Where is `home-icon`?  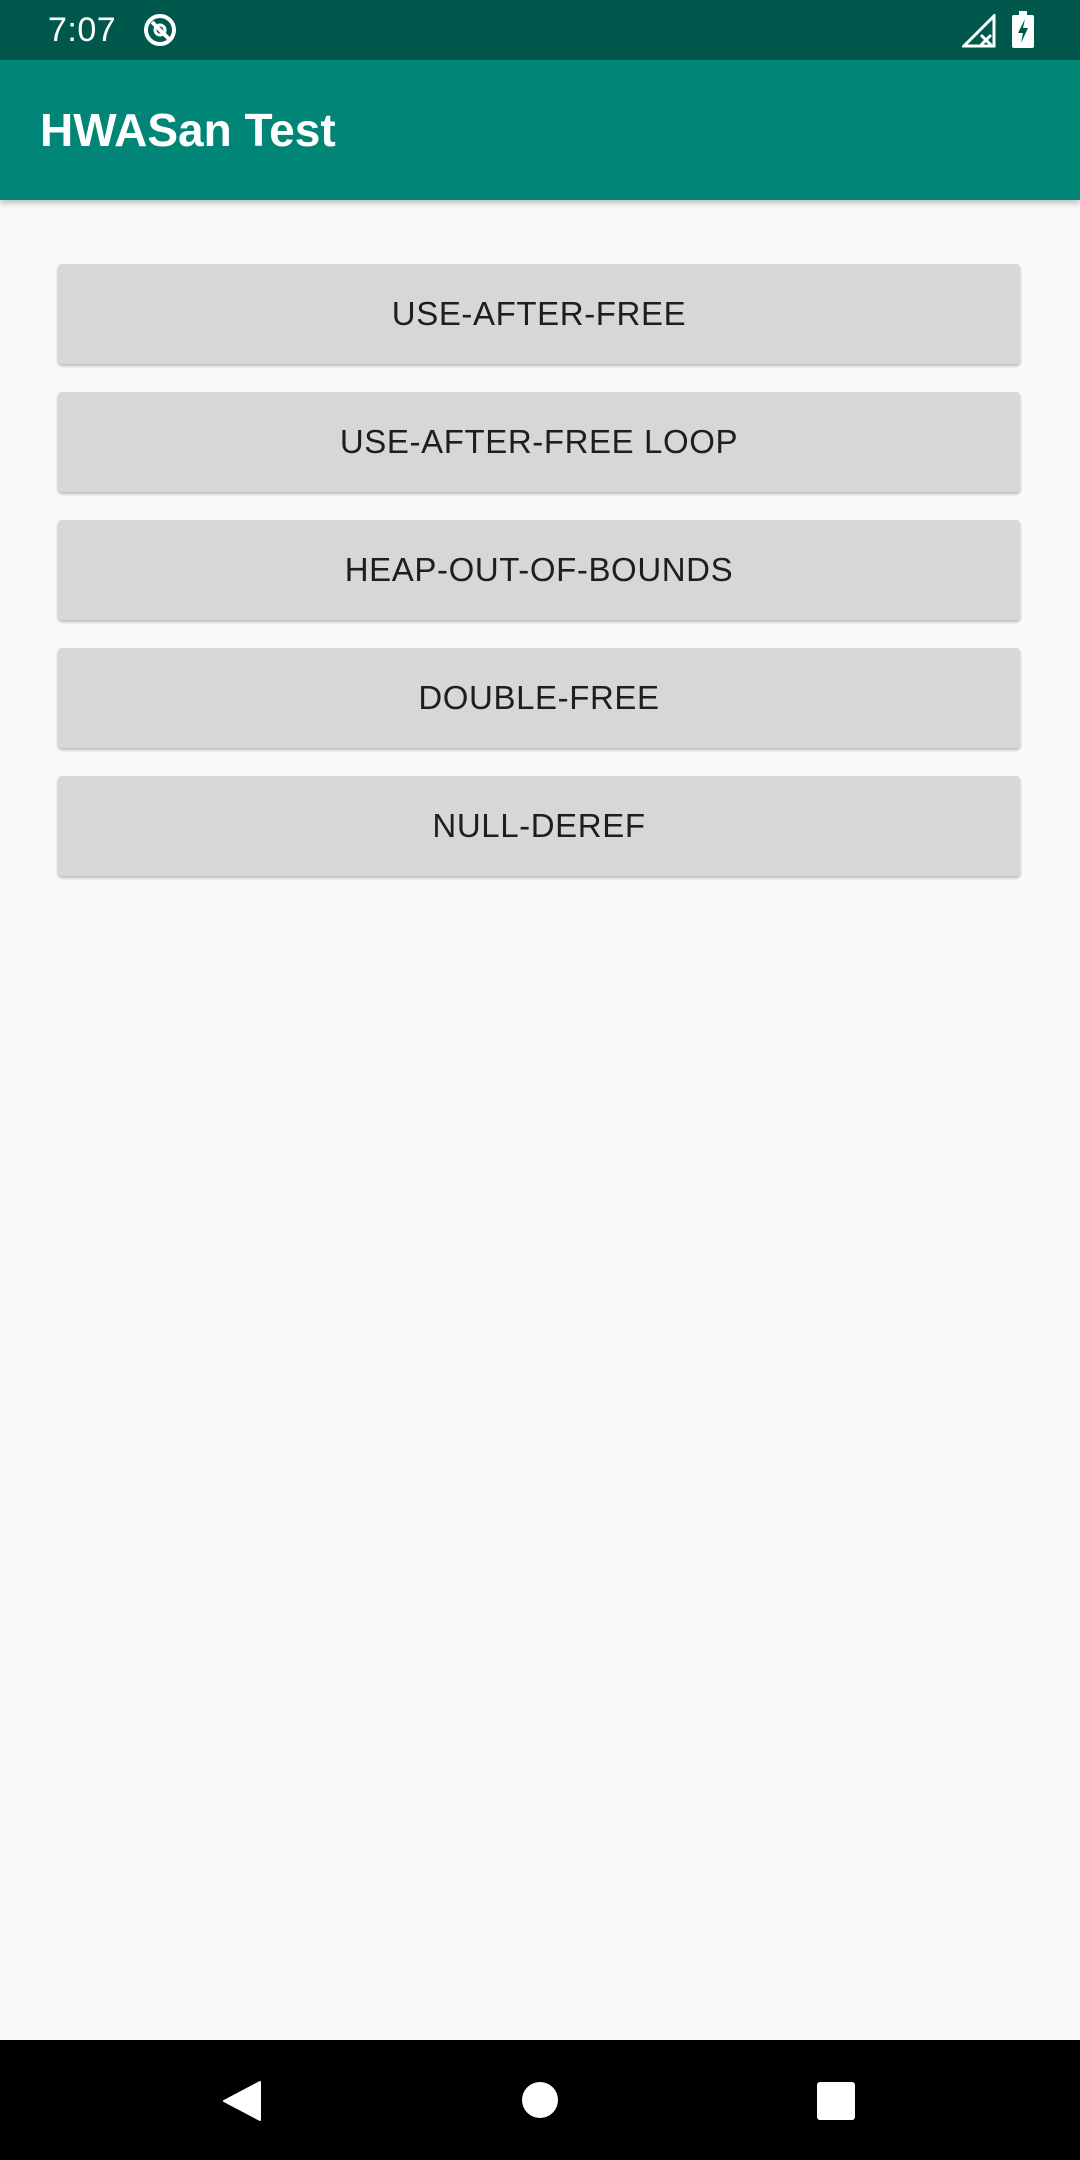 home-icon is located at coordinates (540, 2100).